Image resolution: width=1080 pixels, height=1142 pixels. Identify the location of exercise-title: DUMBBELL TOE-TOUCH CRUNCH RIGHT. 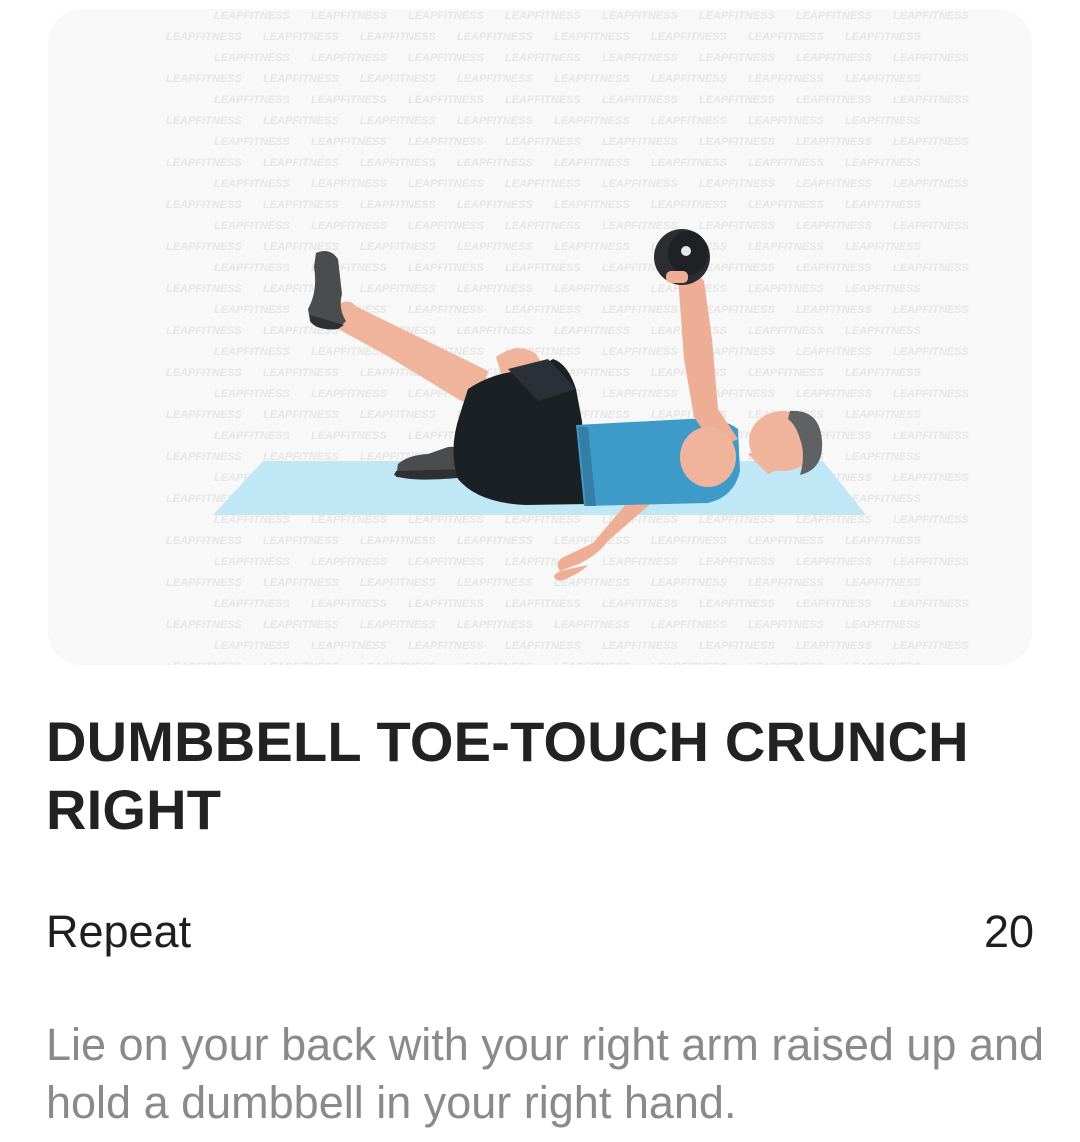
(507, 775).